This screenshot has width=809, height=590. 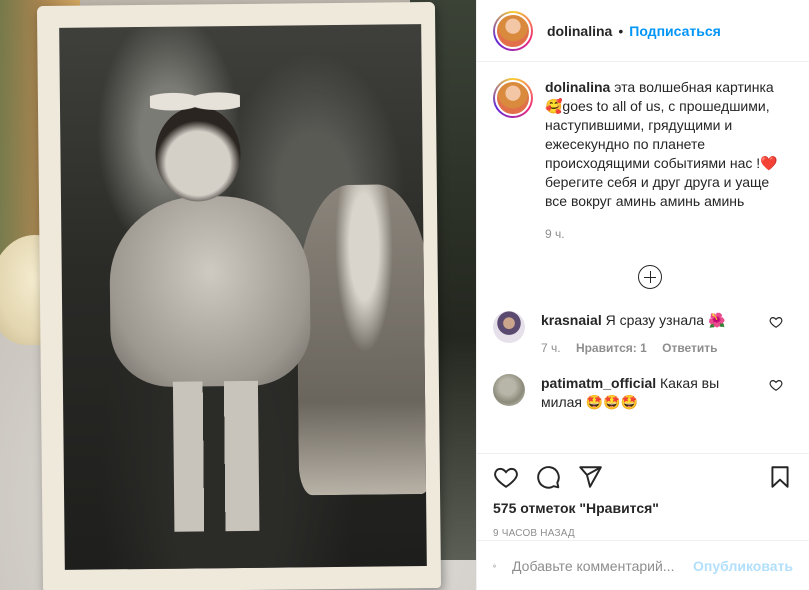 What do you see at coordinates (743, 566) in the screenshot?
I see `publish-button: Опубликовать` at bounding box center [743, 566].